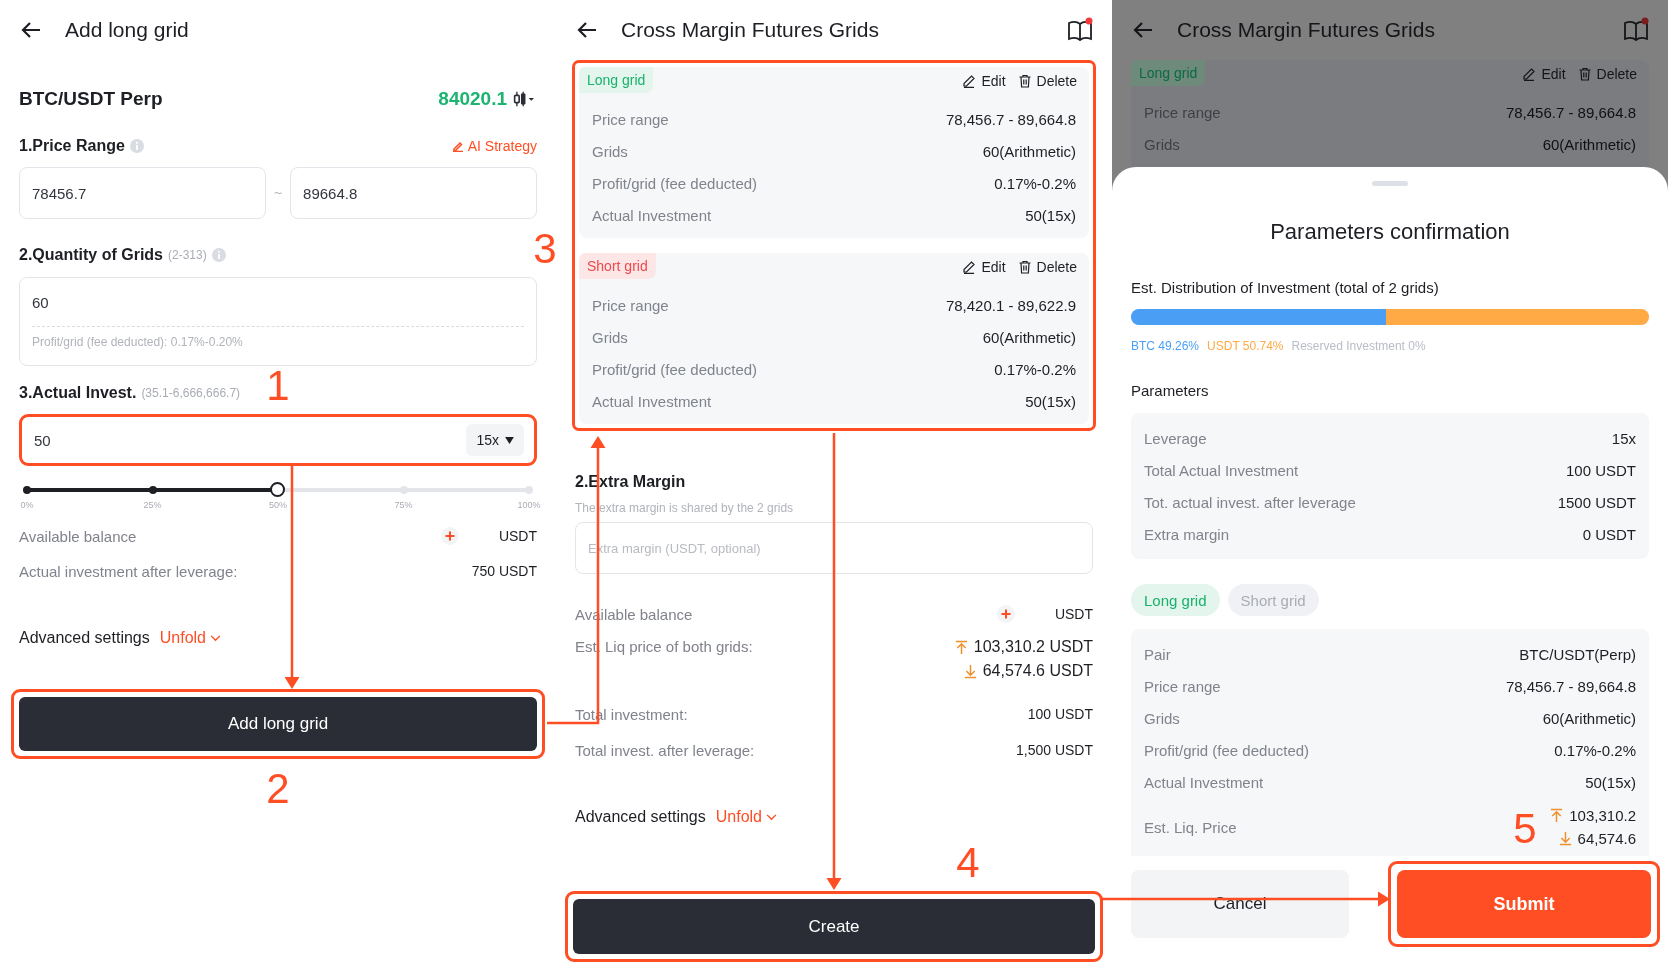 The image size is (1668, 966). What do you see at coordinates (191, 393) in the screenshot?
I see `range-hint: (35.1-6,666,666.7)` at bounding box center [191, 393].